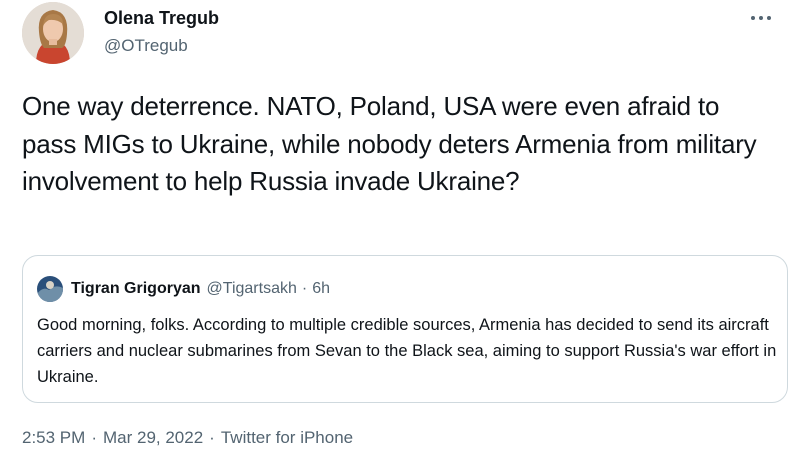 This screenshot has height=450, width=798. I want to click on quoted-author-avatar, so click(50, 289).